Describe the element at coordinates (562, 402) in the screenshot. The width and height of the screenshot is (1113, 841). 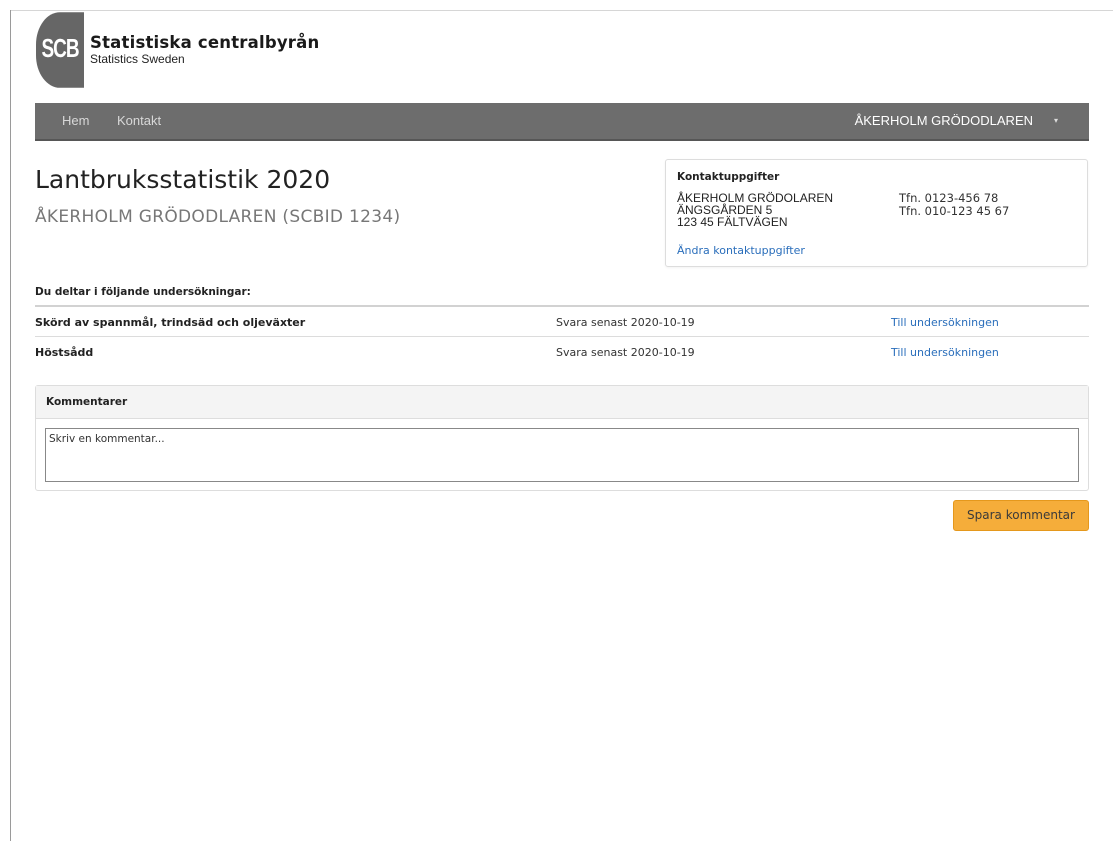
I see `comments-heading: Kommentarer` at that location.